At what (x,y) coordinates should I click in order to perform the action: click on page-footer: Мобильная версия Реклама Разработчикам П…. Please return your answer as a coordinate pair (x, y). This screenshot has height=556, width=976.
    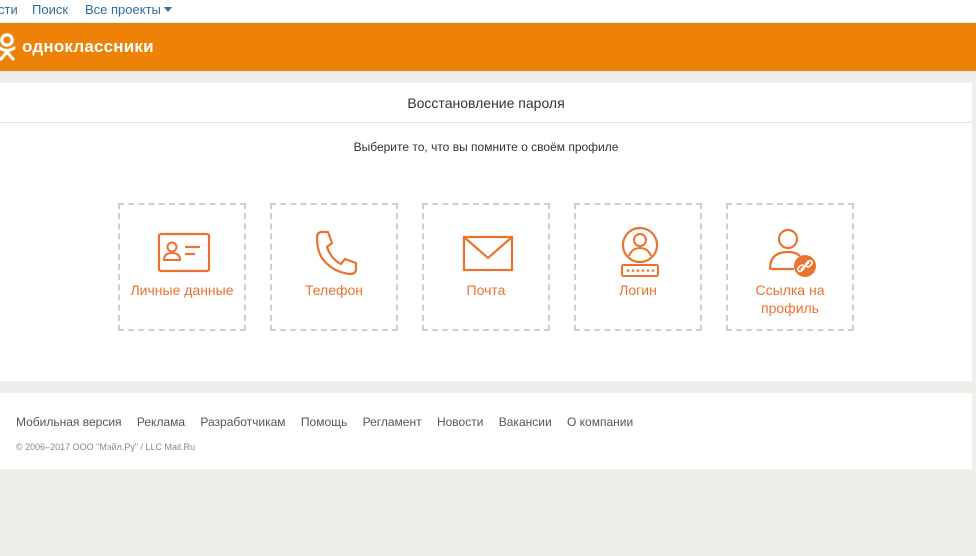
    Looking at the image, I should click on (486, 431).